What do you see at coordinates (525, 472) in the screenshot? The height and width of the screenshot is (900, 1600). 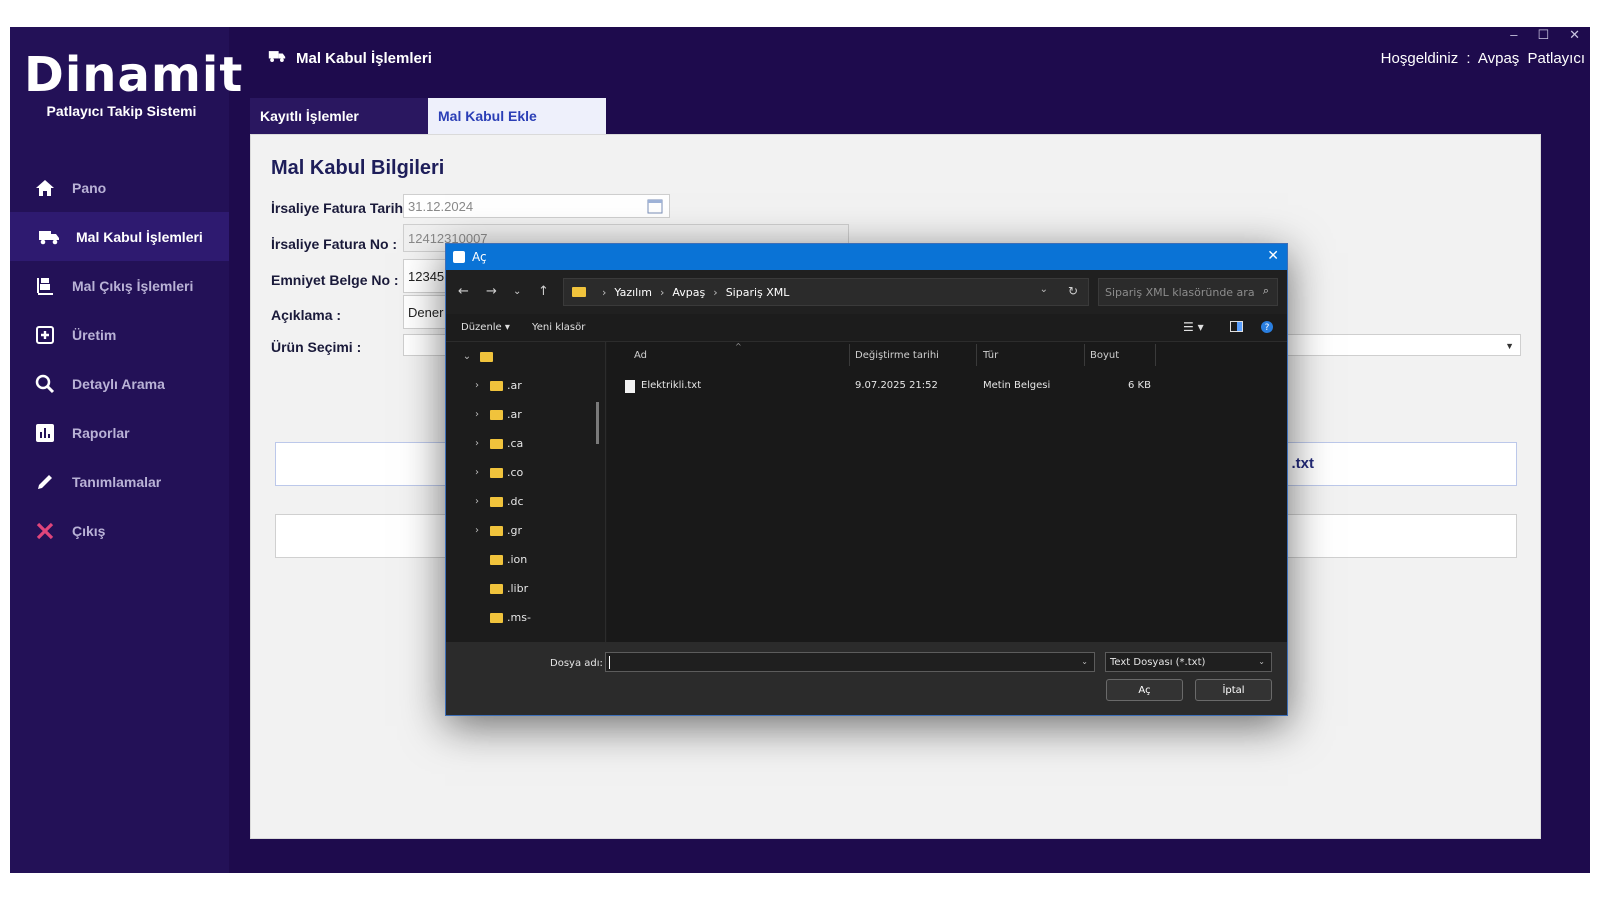 I see `tree-item: › .co` at bounding box center [525, 472].